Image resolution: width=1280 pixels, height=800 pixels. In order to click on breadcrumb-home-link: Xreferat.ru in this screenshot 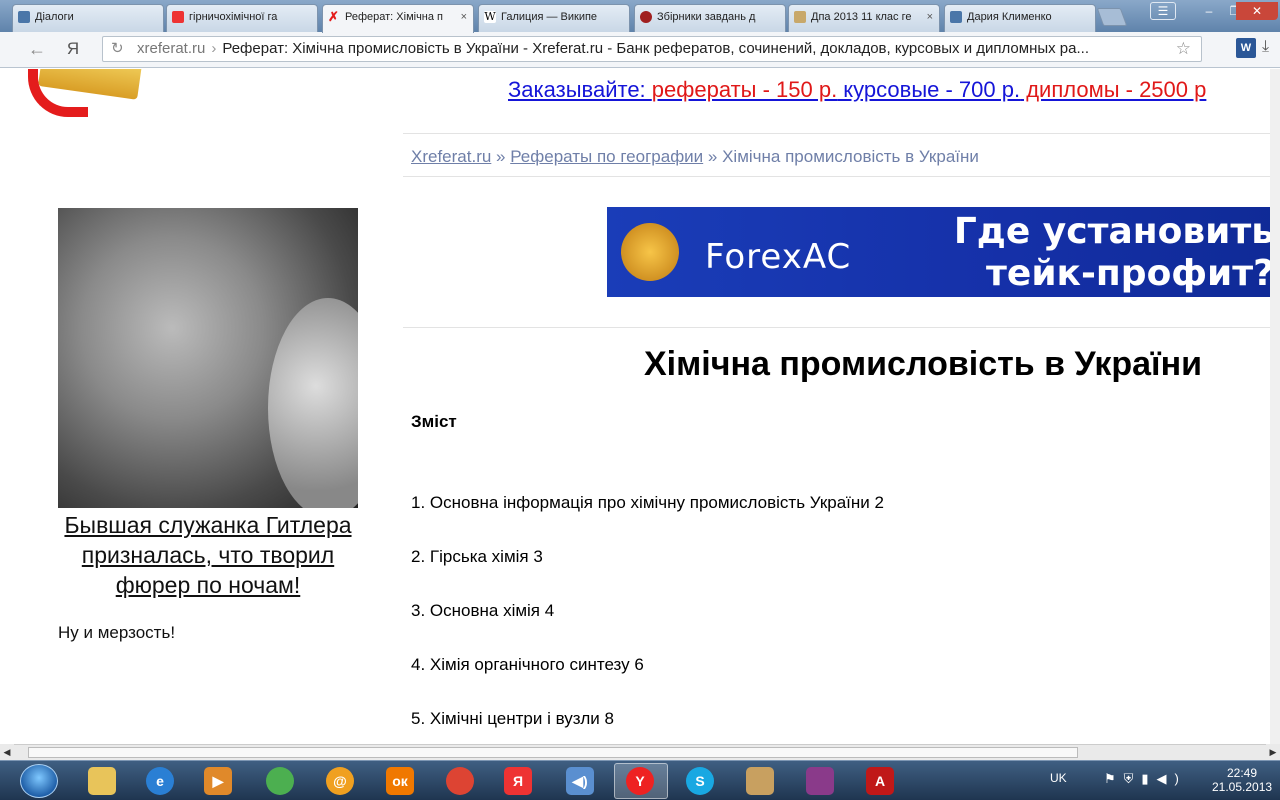, I will do `click(451, 156)`.